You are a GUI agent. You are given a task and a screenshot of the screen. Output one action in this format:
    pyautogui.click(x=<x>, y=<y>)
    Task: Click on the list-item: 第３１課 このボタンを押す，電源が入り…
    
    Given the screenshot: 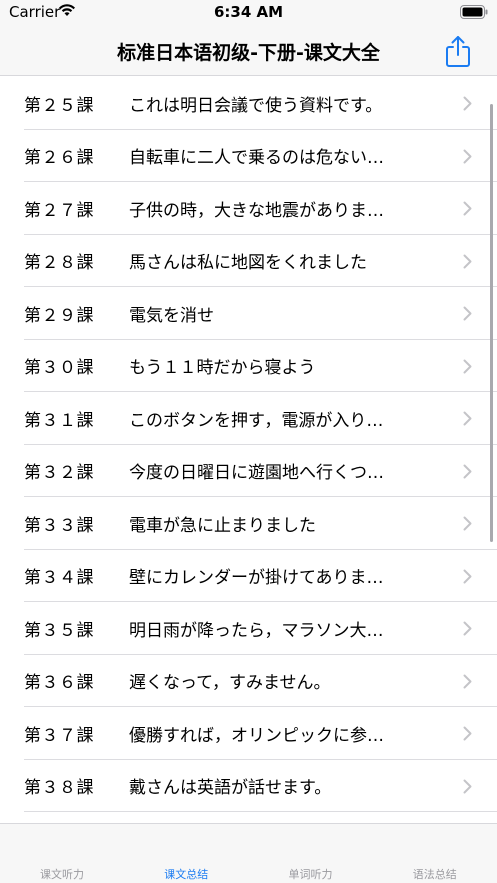 What is the action you would take?
    pyautogui.click(x=248, y=418)
    